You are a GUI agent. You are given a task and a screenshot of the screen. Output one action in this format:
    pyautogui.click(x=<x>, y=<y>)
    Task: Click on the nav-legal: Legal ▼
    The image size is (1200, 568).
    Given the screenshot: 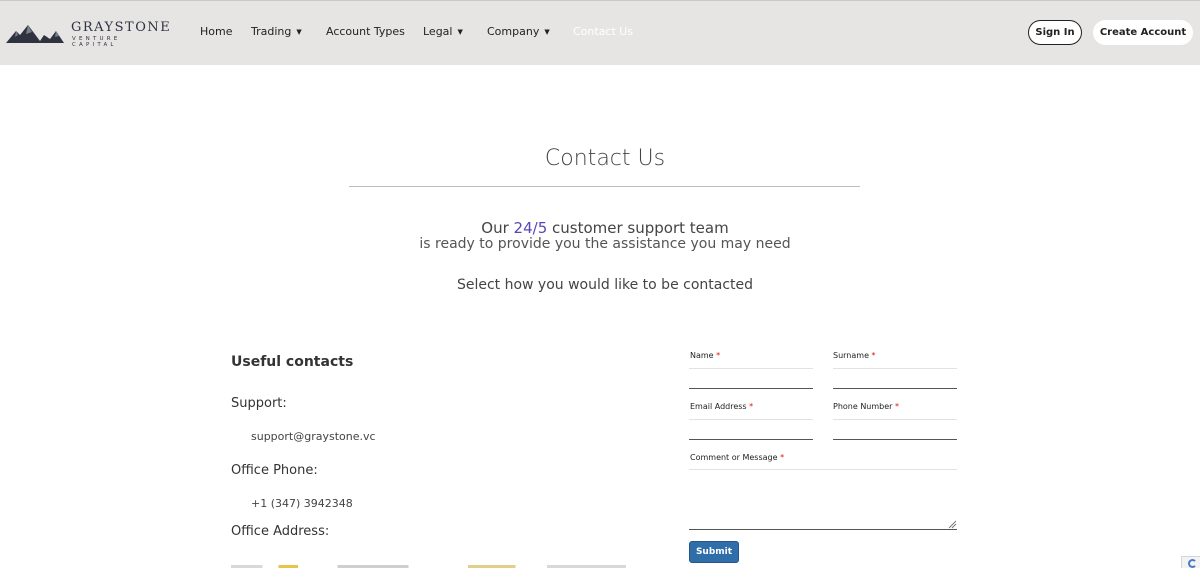 What is the action you would take?
    pyautogui.click(x=443, y=33)
    